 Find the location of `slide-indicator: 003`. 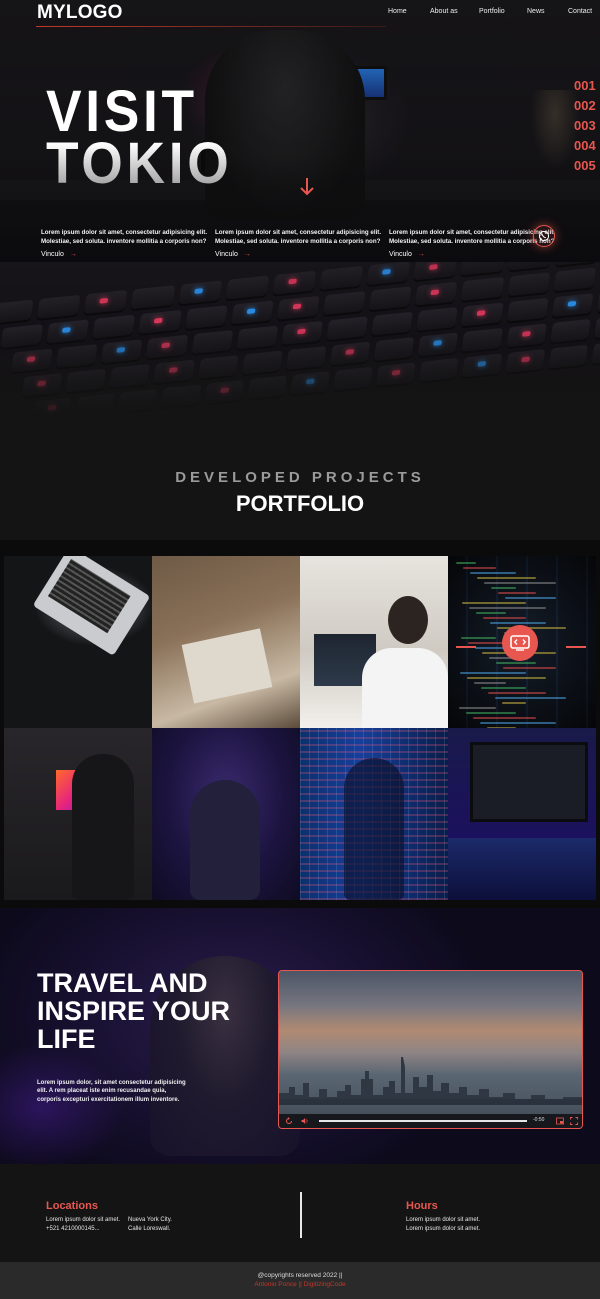

slide-indicator: 003 is located at coordinates (578, 128).